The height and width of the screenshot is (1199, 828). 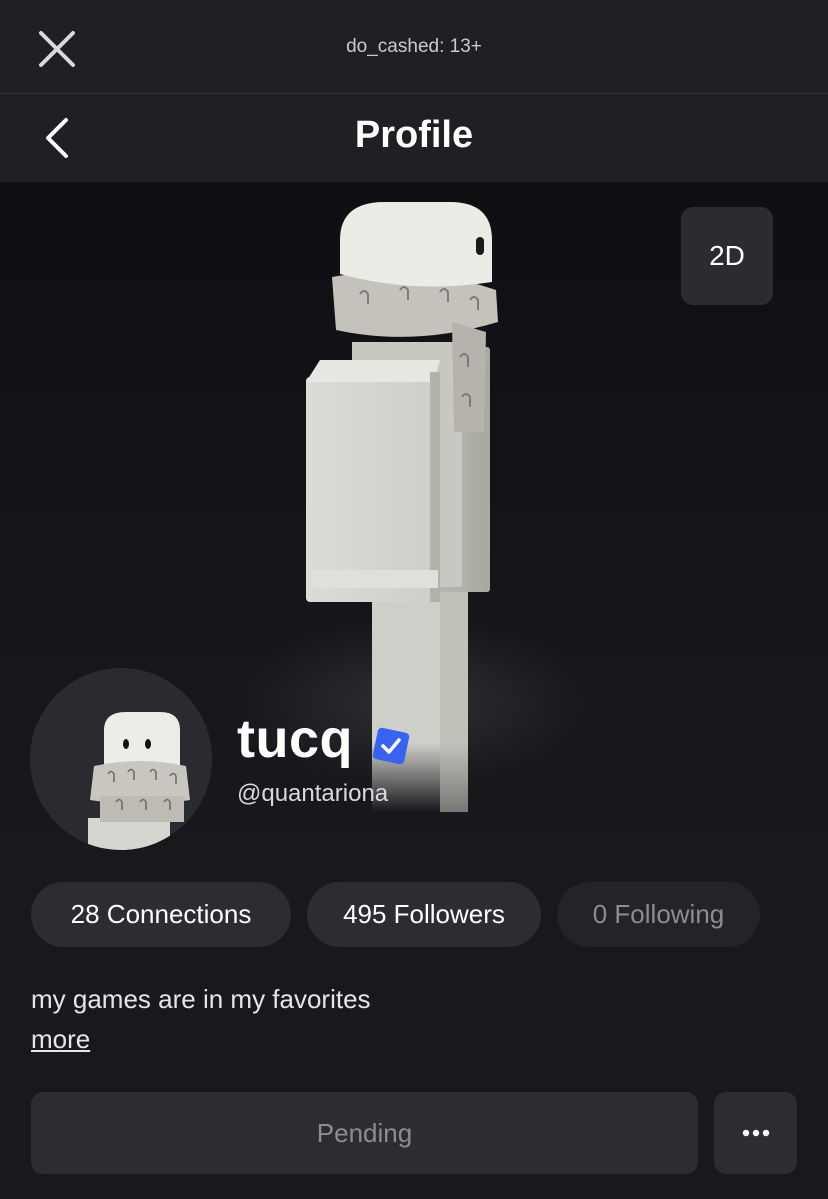 I want to click on toggle-2d-button: 2D, so click(x=727, y=256).